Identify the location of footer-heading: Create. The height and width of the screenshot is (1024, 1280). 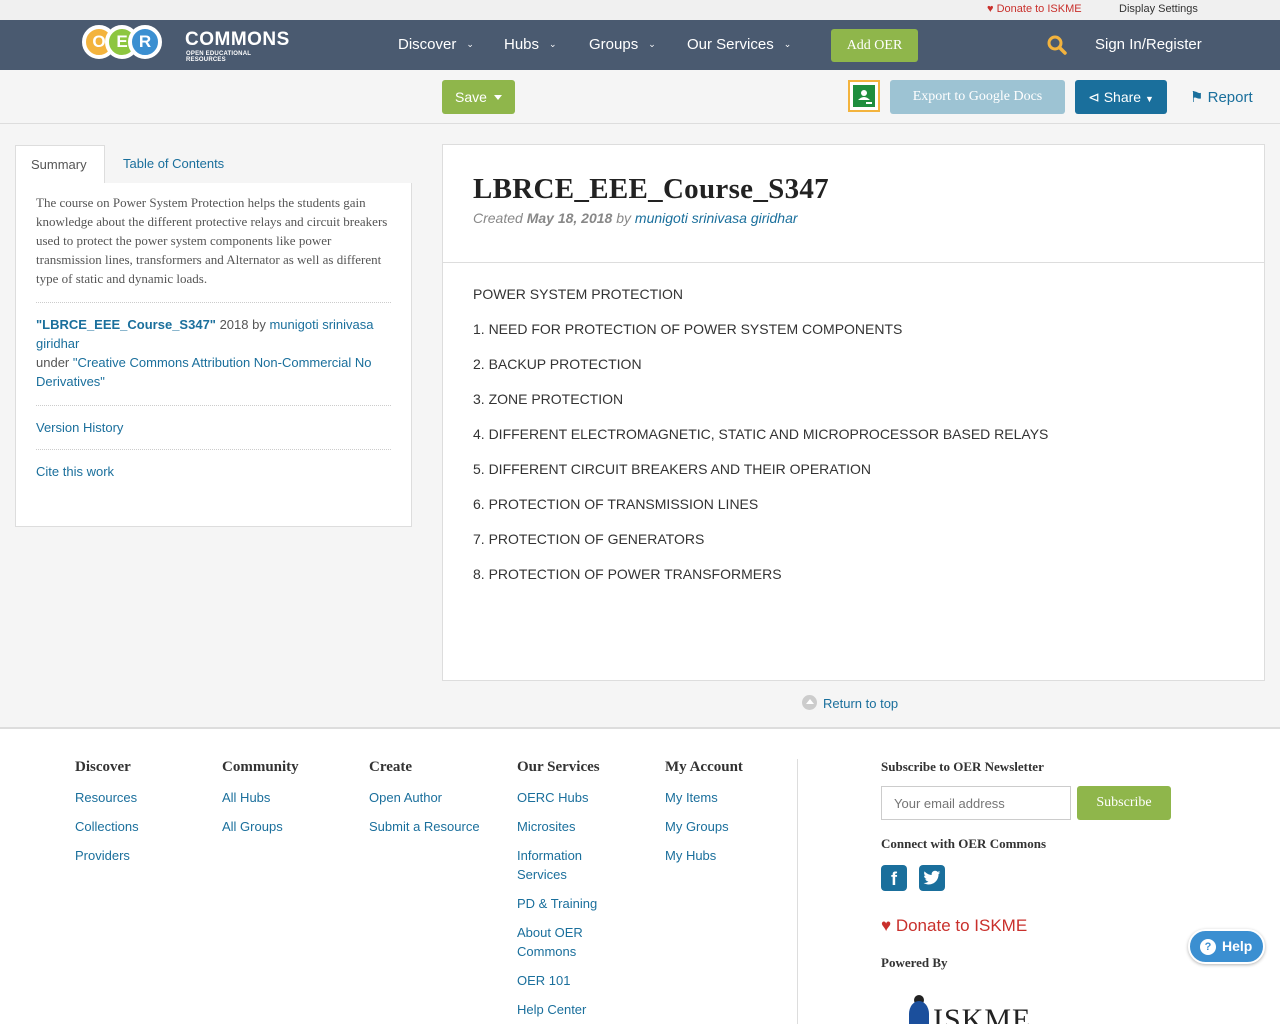
(391, 767).